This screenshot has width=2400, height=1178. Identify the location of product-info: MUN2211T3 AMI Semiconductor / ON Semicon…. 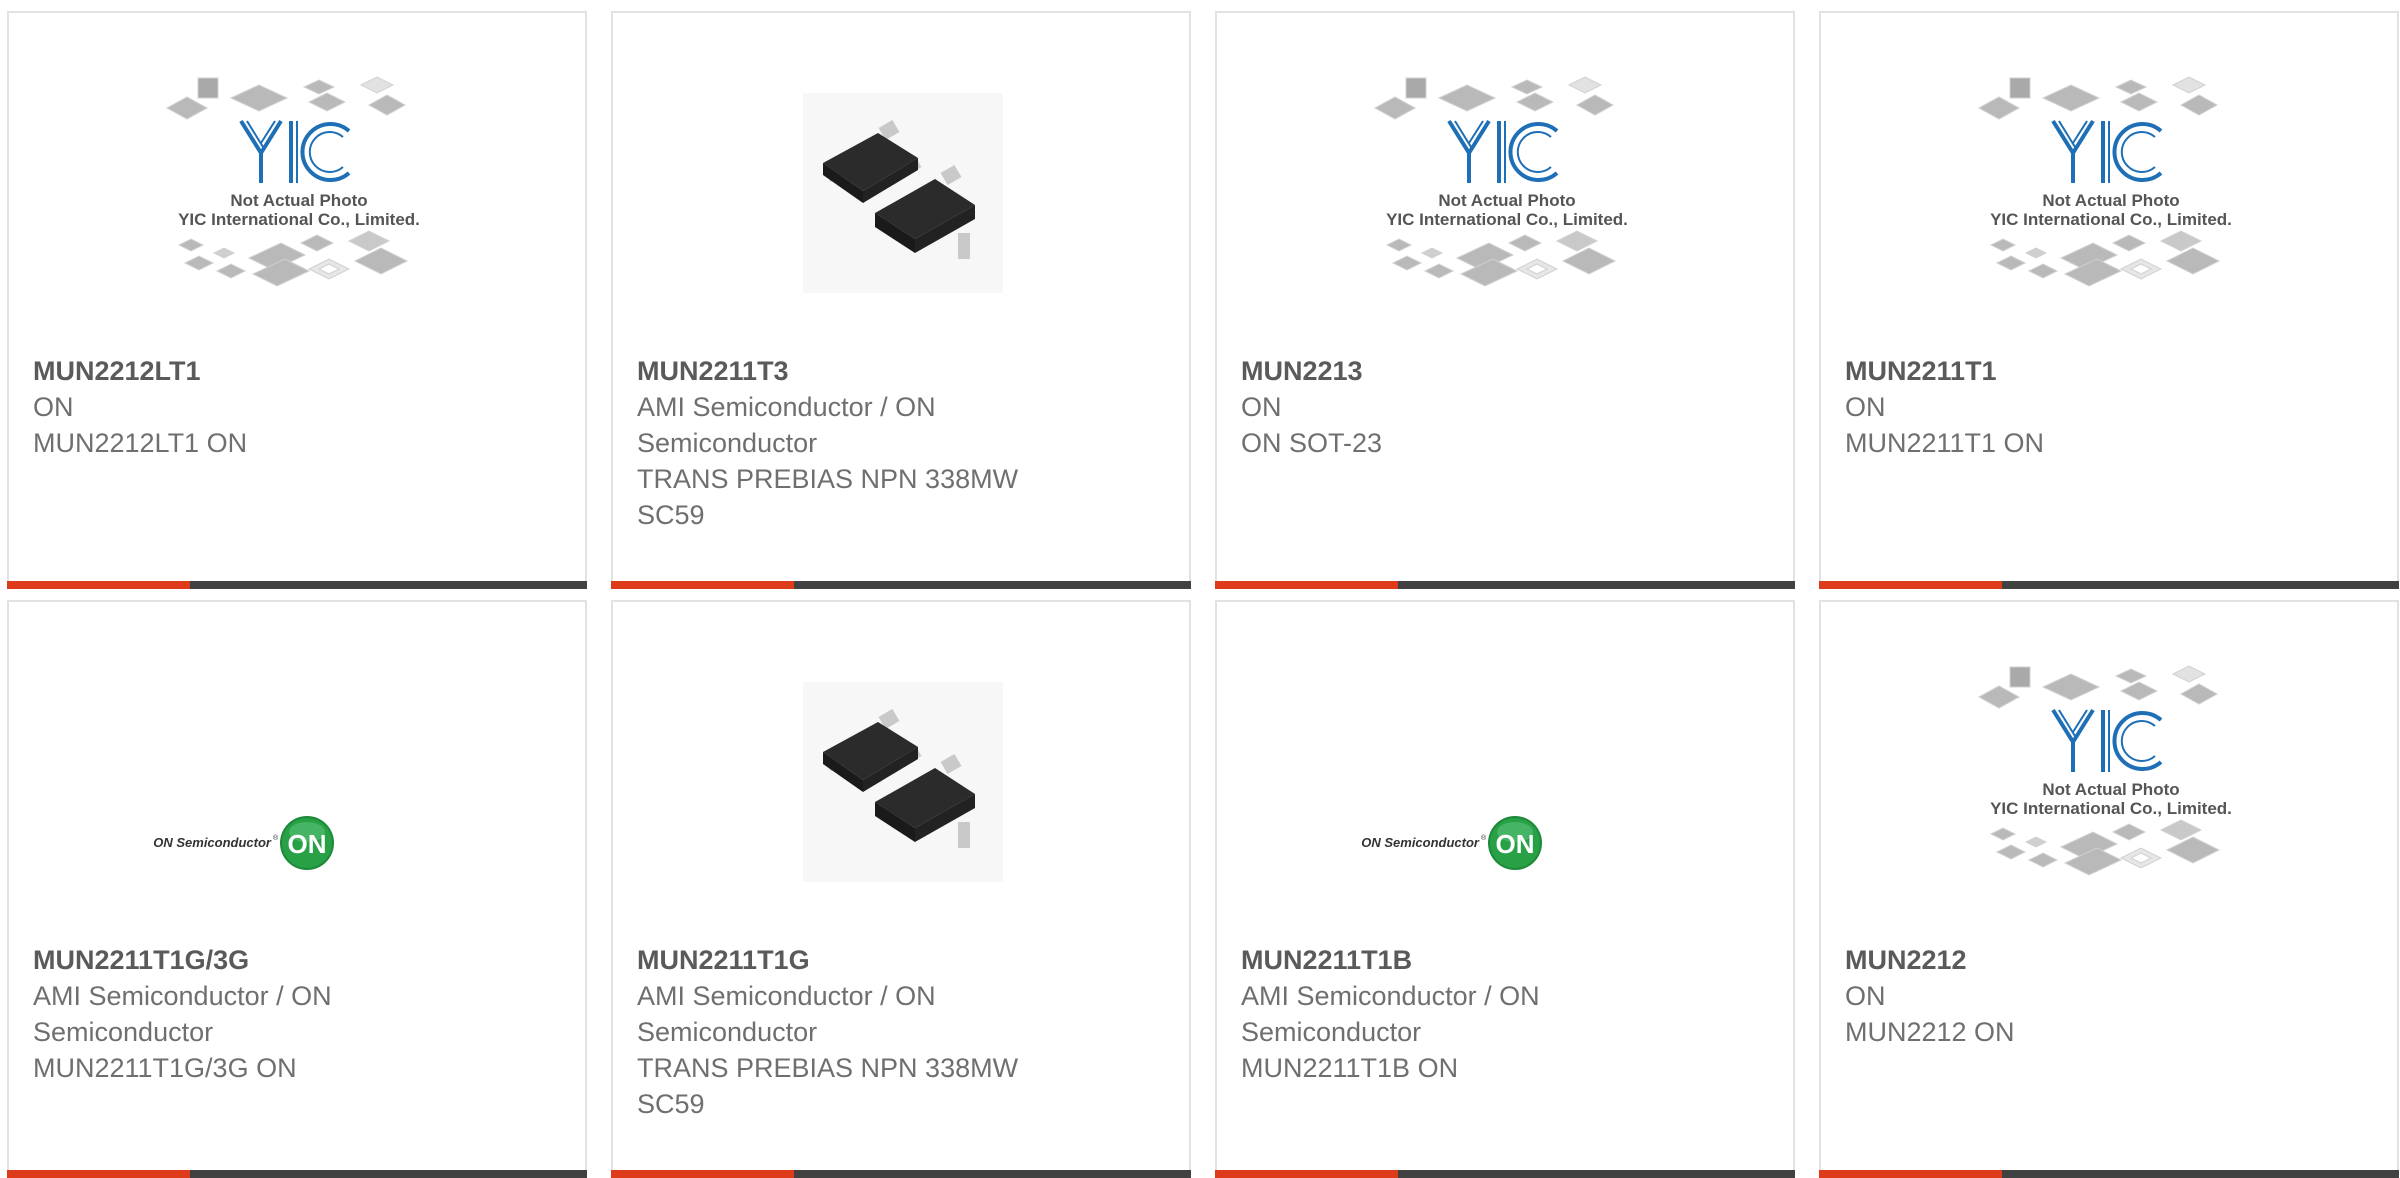
(903, 443).